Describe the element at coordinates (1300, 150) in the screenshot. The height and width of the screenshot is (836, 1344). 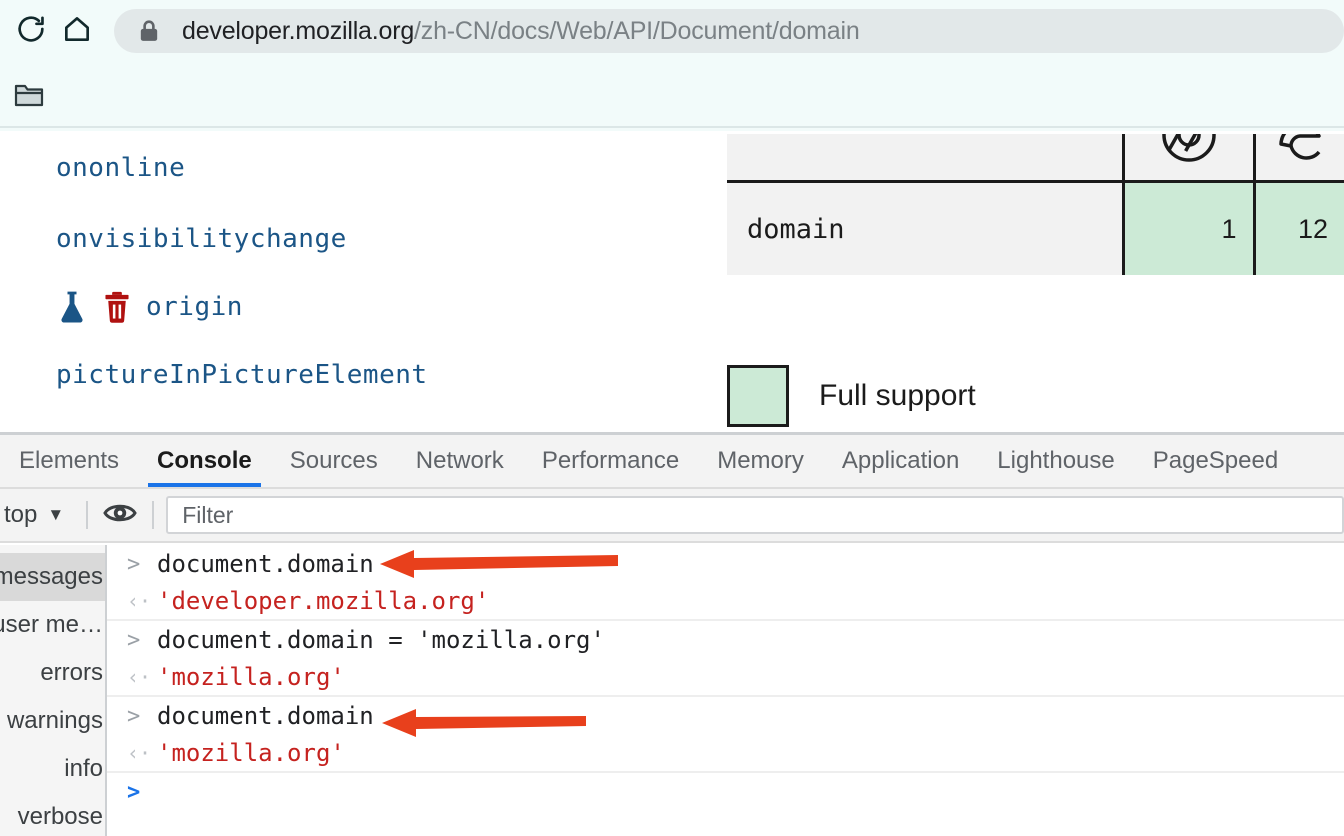
I see `edge-logo-icon` at that location.